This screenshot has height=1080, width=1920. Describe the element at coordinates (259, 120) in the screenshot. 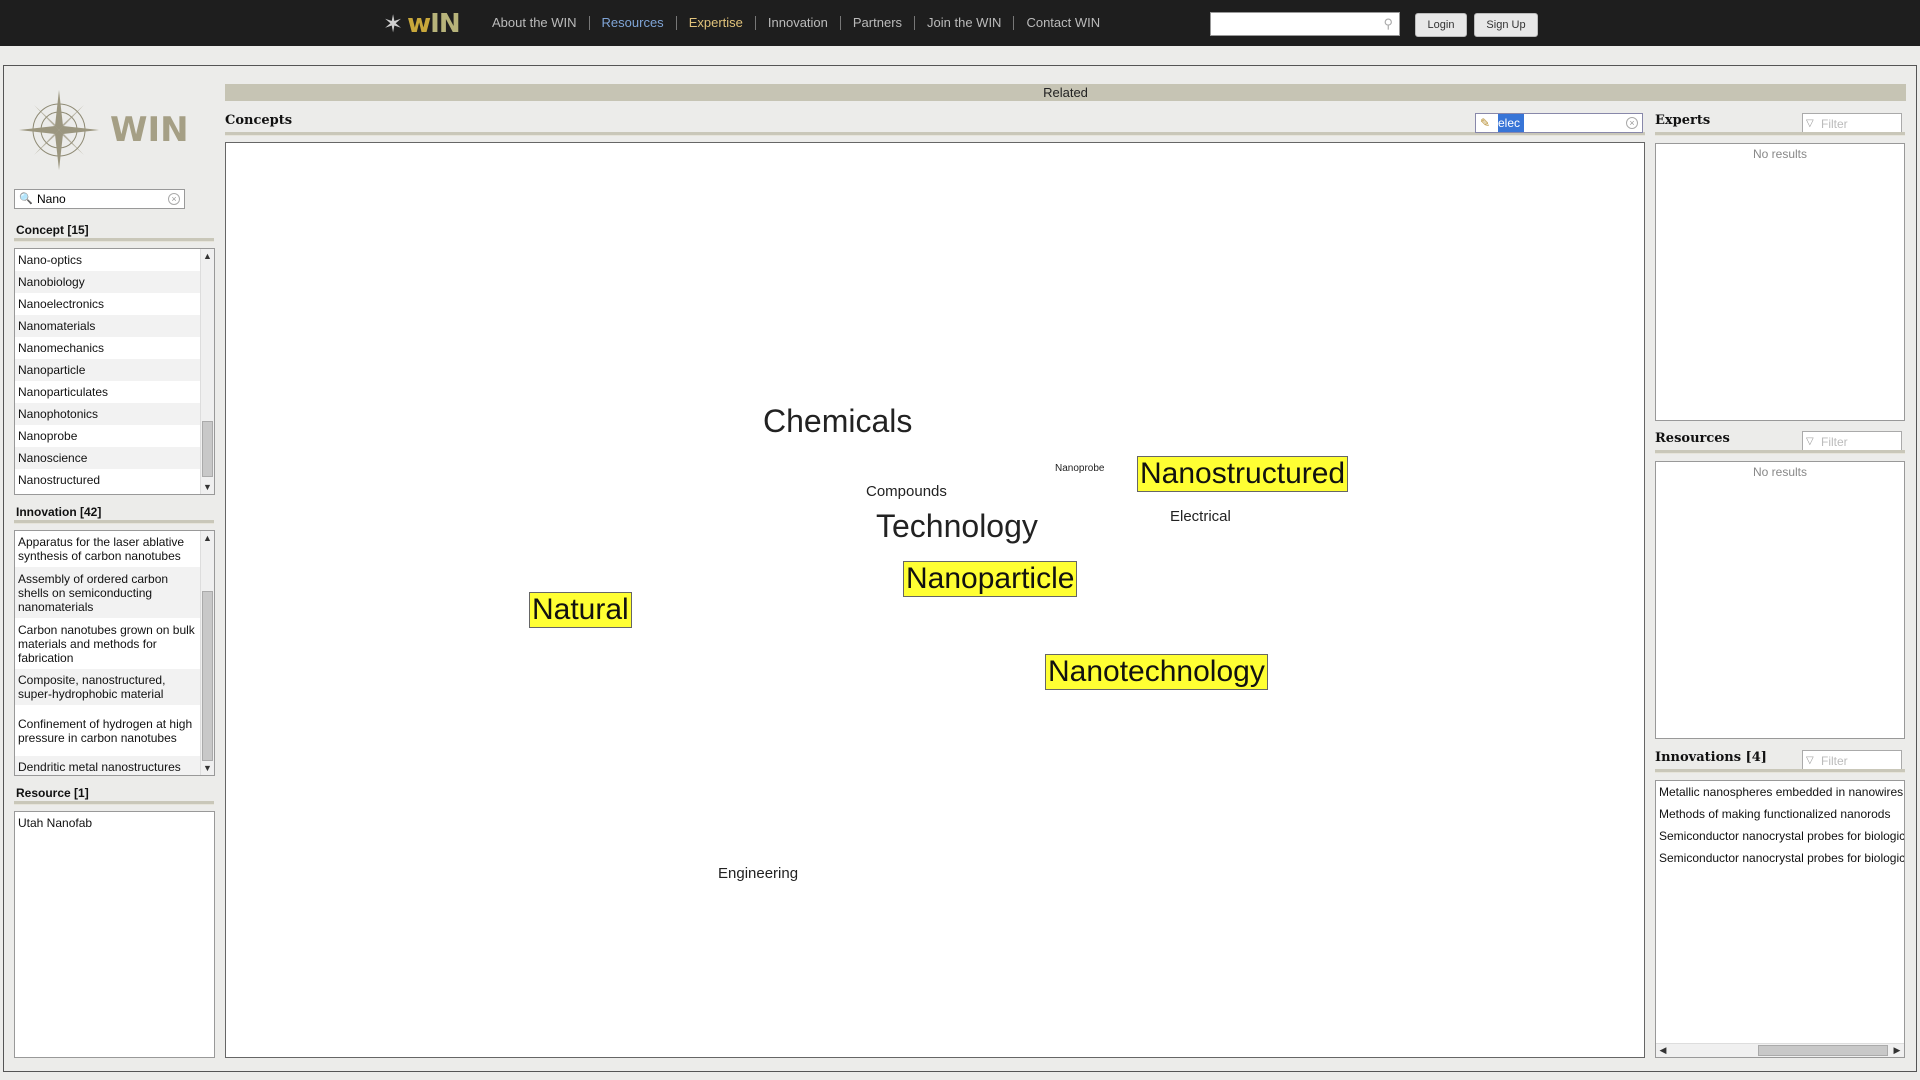

I see `concepts-title: Concepts` at that location.